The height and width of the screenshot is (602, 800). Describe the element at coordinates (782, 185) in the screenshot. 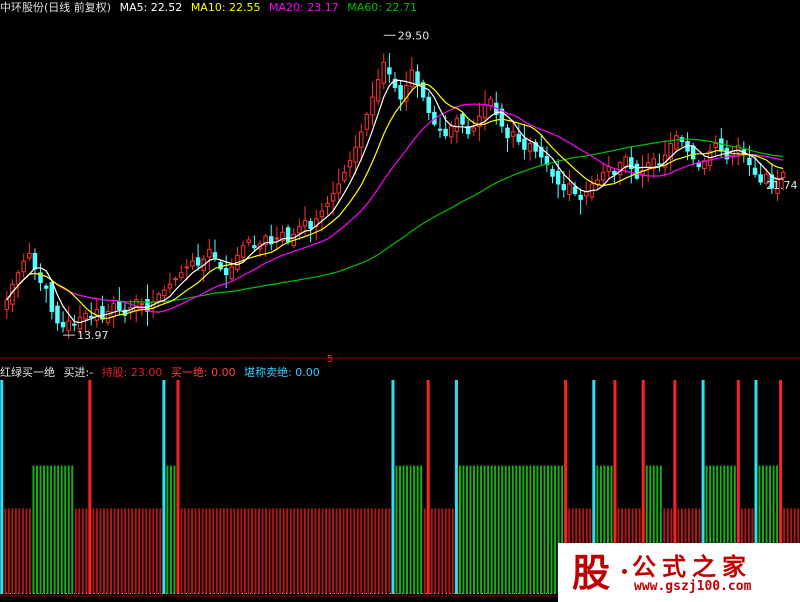

I see `last-price-label: 21.74` at that location.